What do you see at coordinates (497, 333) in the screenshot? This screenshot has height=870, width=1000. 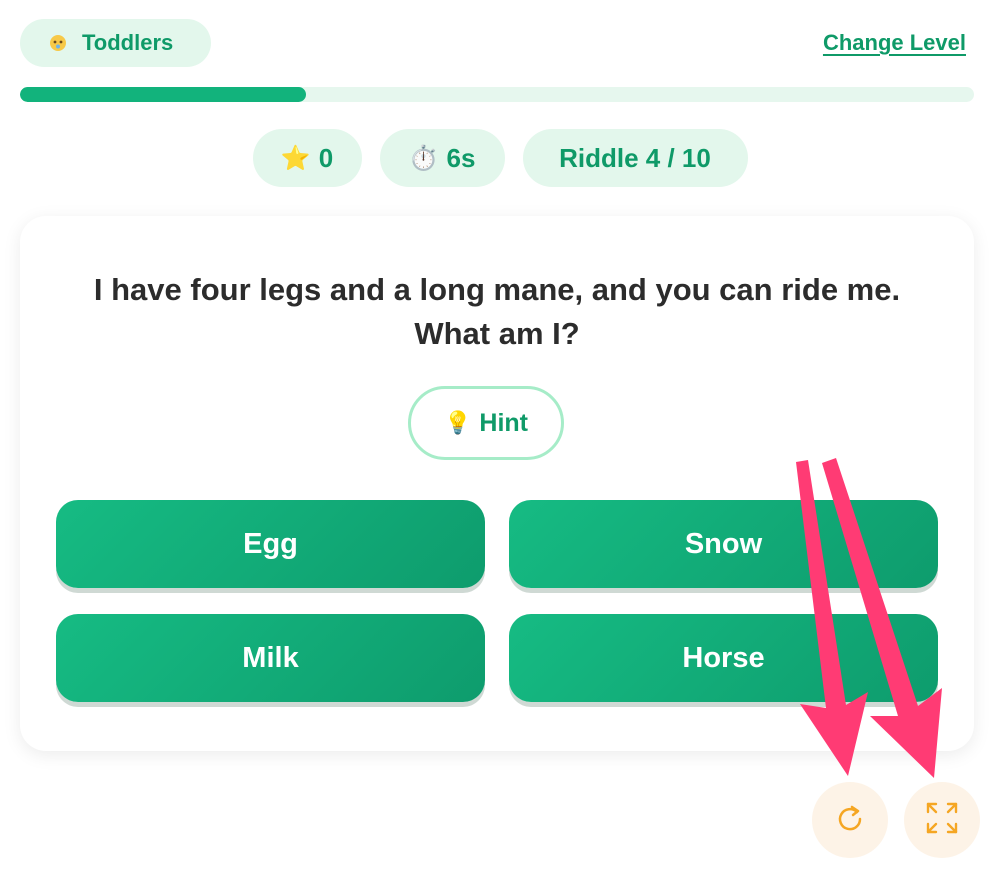 I see `riddle-question-line-2: What am I?` at bounding box center [497, 333].